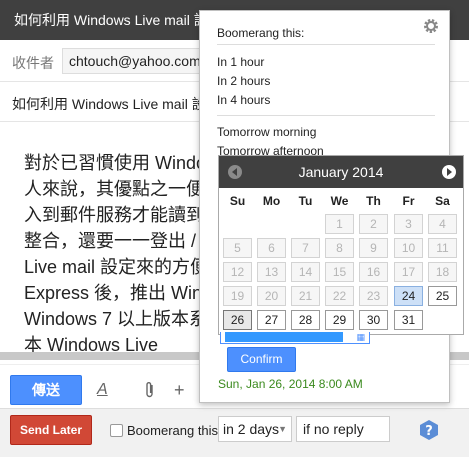 Image resolution: width=469 pixels, height=457 pixels. What do you see at coordinates (284, 337) in the screenshot?
I see `time-input-selection` at bounding box center [284, 337].